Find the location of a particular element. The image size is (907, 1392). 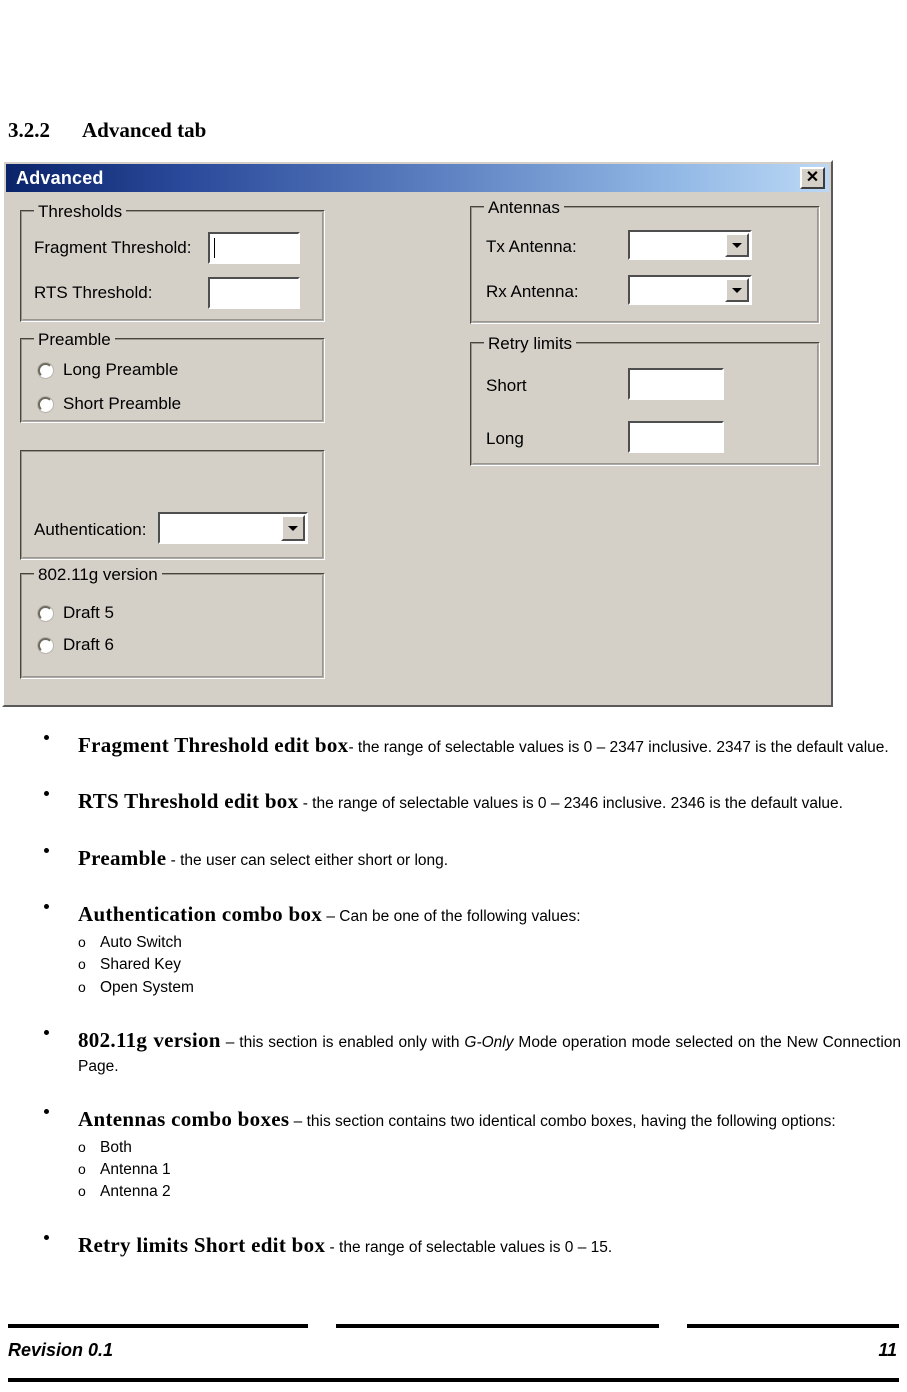

sub-list: o Auto Switch o Shared Key o Open System is located at coordinates (489, 965).